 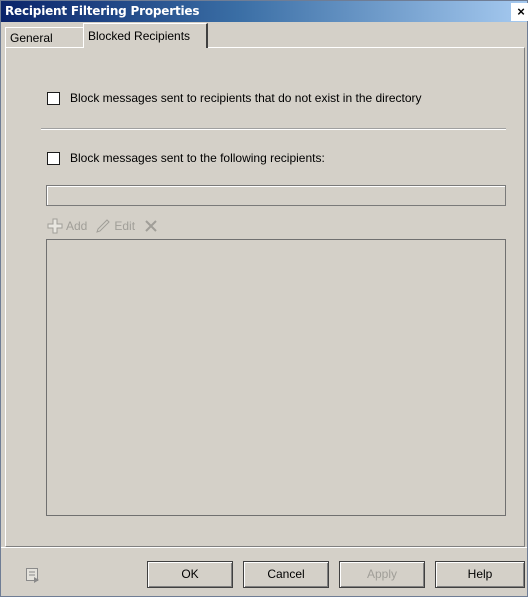 I want to click on separator, so click(x=273, y=129).